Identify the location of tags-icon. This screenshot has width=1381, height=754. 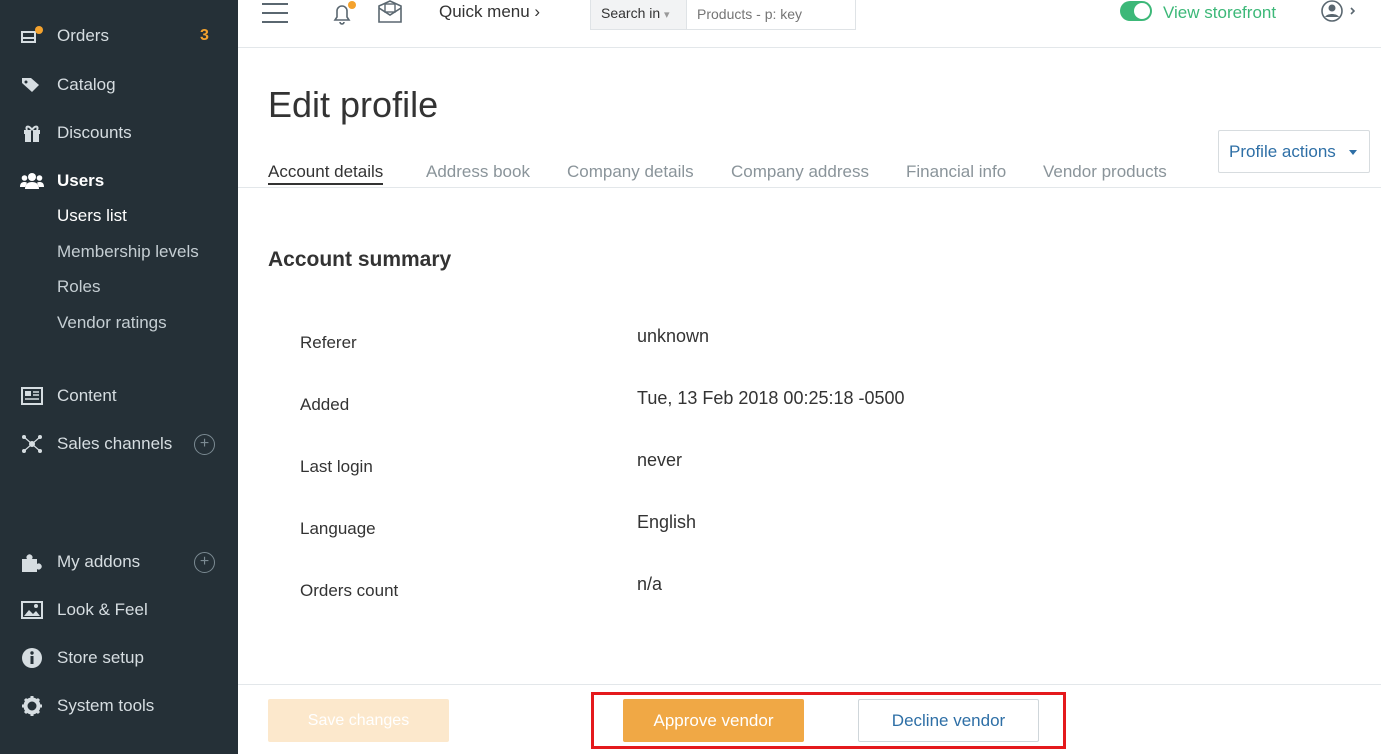
(32, 85).